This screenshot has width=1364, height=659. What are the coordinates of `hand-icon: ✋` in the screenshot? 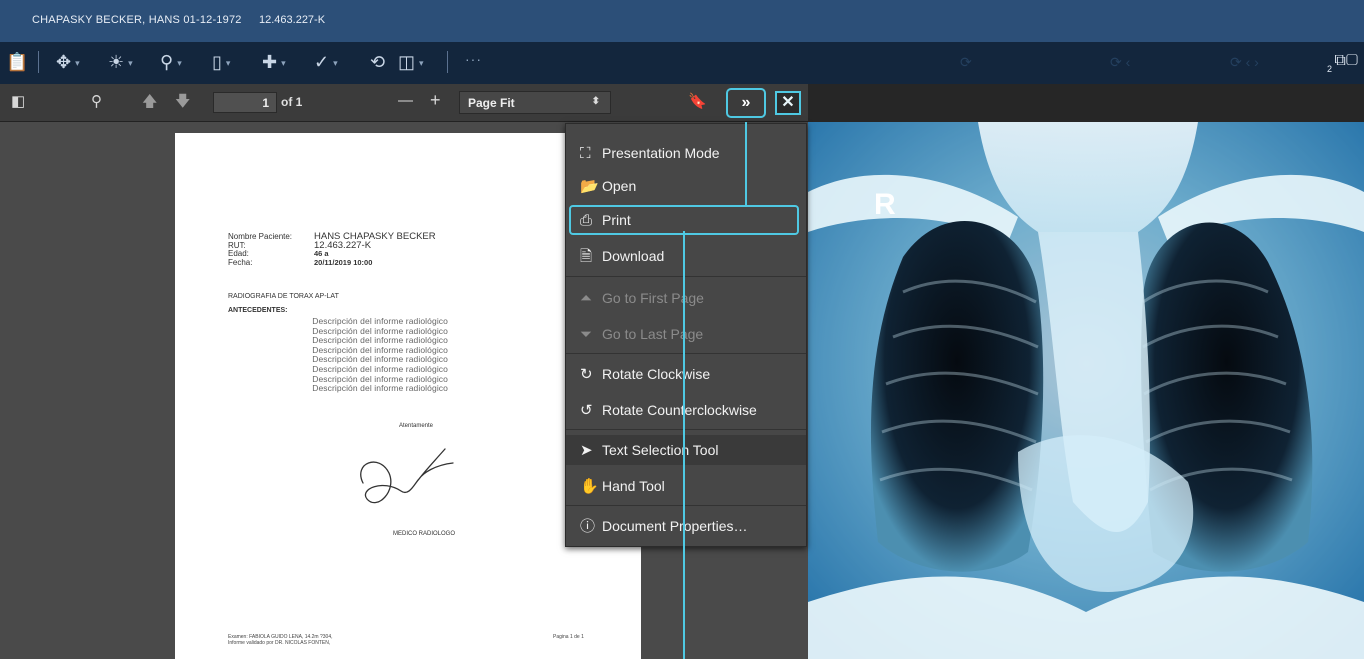 It's located at (589, 486).